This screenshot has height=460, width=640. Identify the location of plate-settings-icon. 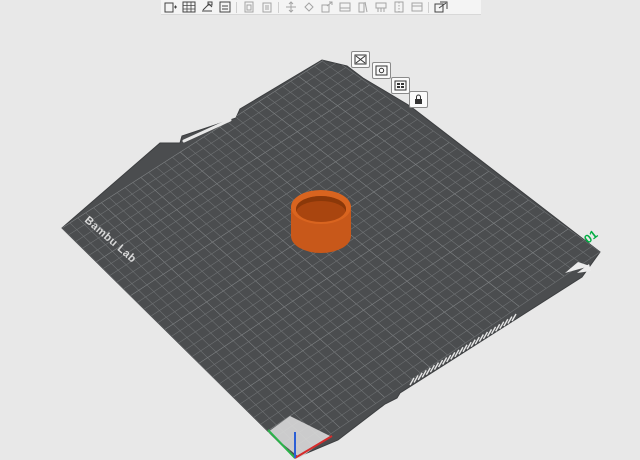
(381, 70).